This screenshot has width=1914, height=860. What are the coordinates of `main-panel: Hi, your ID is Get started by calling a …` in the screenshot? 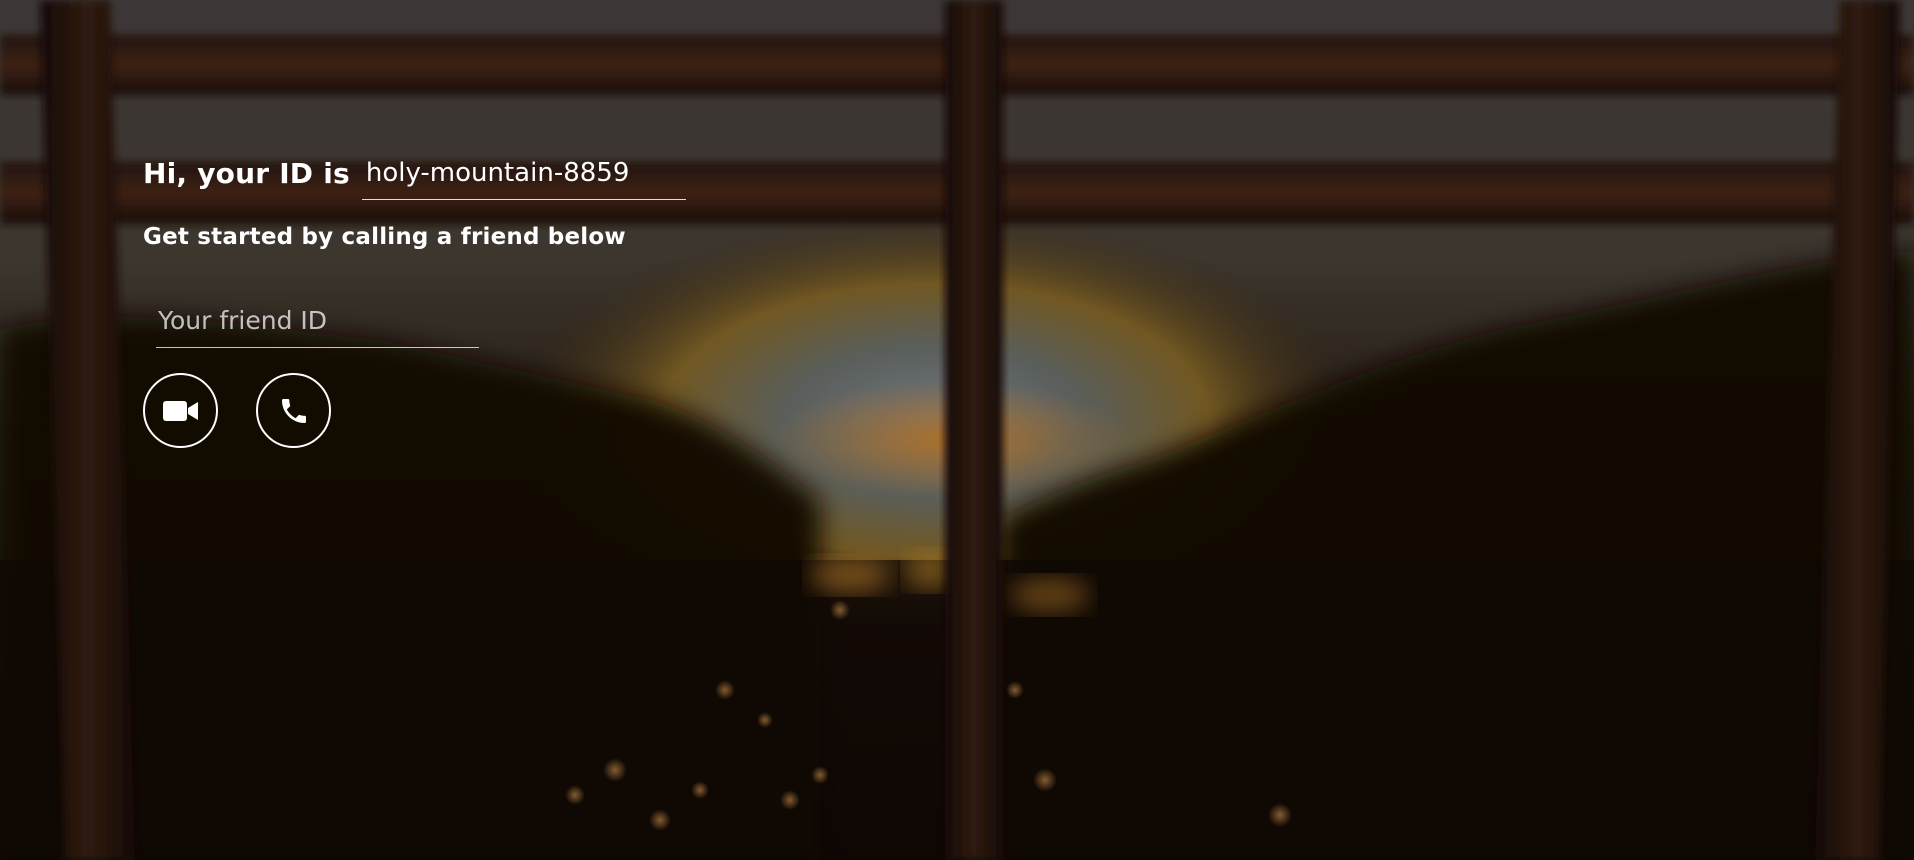 It's located at (414, 298).